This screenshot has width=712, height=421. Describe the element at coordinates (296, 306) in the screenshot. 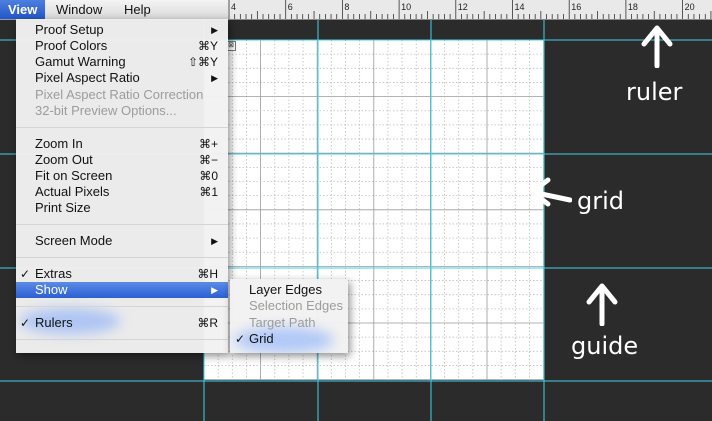

I see `submenu-item-label: Selection Edges` at that location.